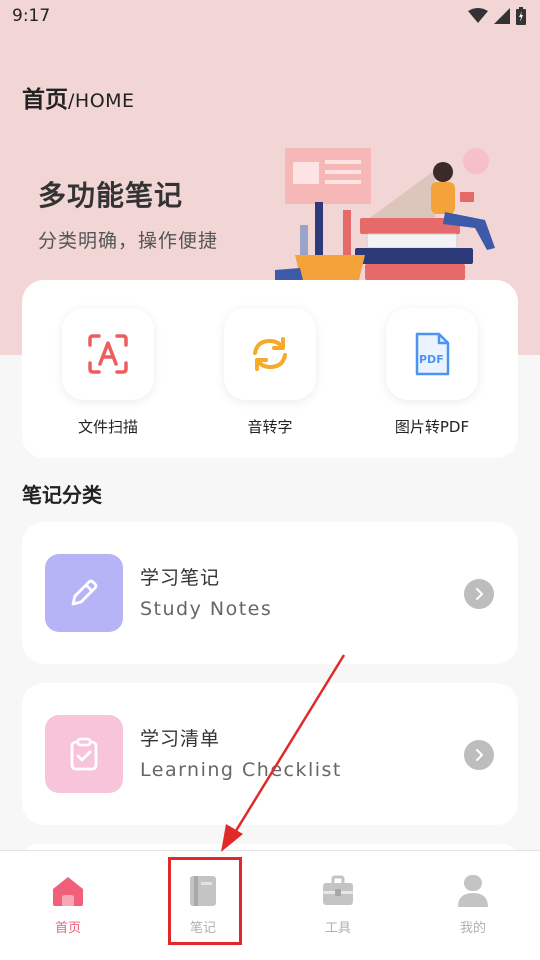 Image resolution: width=540 pixels, height=960 pixels. What do you see at coordinates (107, 427) in the screenshot?
I see `tool-label: 文件扫描` at bounding box center [107, 427].